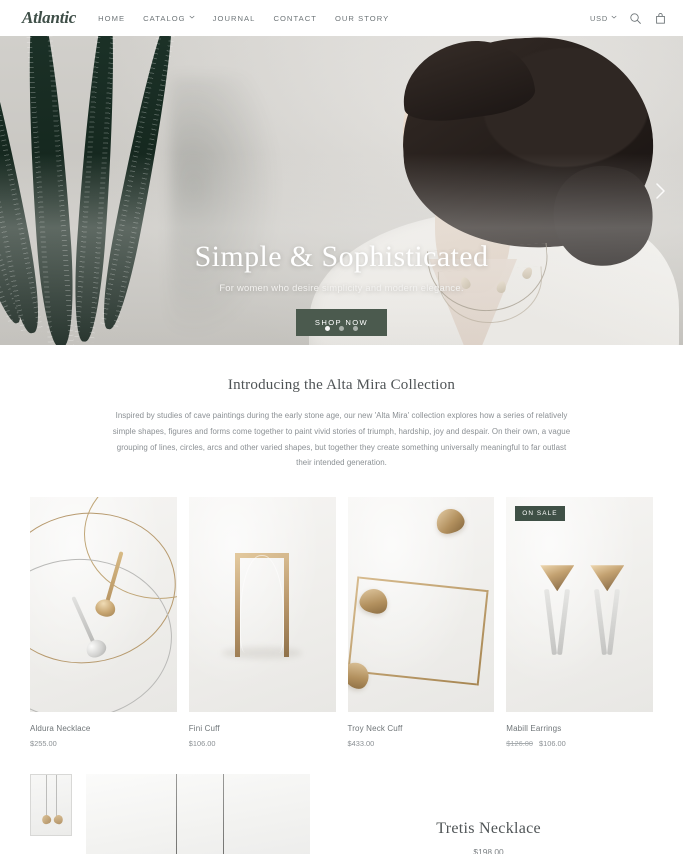  What do you see at coordinates (43, 744) in the screenshot?
I see `price-current: $255.00` at bounding box center [43, 744].